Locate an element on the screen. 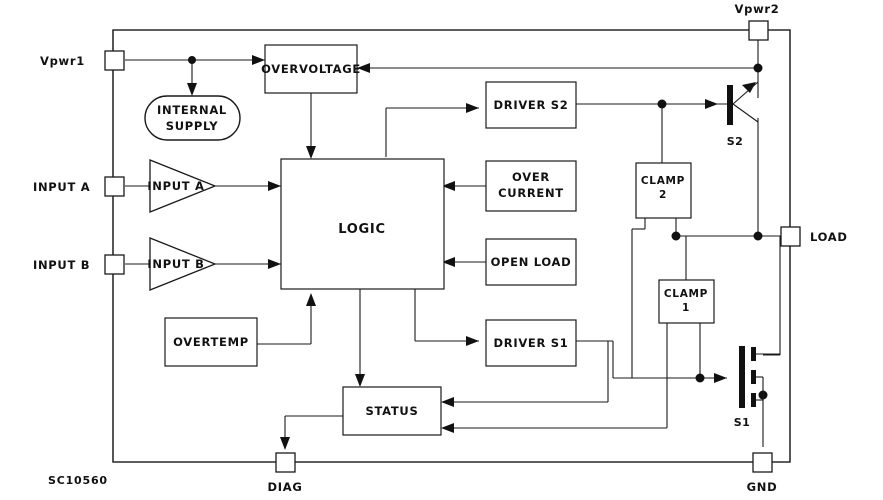 This screenshot has height=500, width=883. arrowhead-input-b-to-logic is located at coordinates (274, 264).